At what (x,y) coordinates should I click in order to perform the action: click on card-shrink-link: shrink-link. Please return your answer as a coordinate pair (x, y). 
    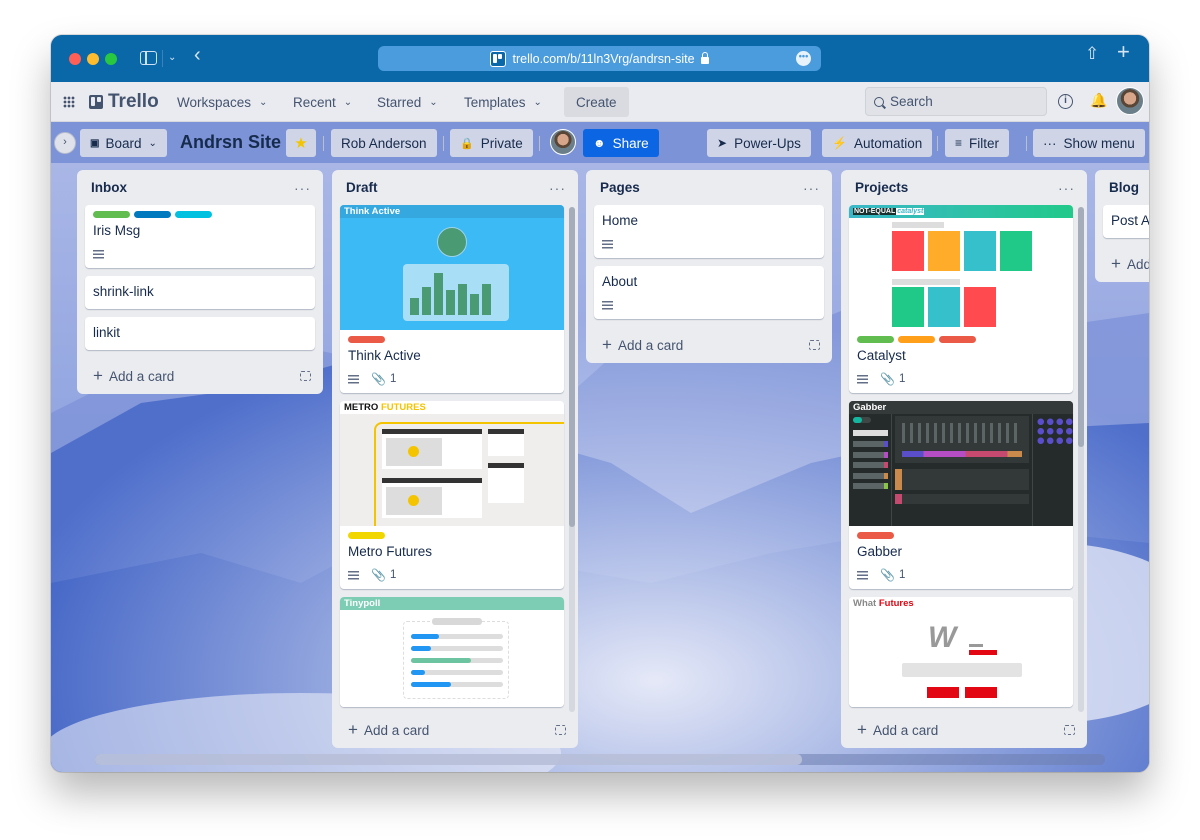
    Looking at the image, I should click on (200, 292).